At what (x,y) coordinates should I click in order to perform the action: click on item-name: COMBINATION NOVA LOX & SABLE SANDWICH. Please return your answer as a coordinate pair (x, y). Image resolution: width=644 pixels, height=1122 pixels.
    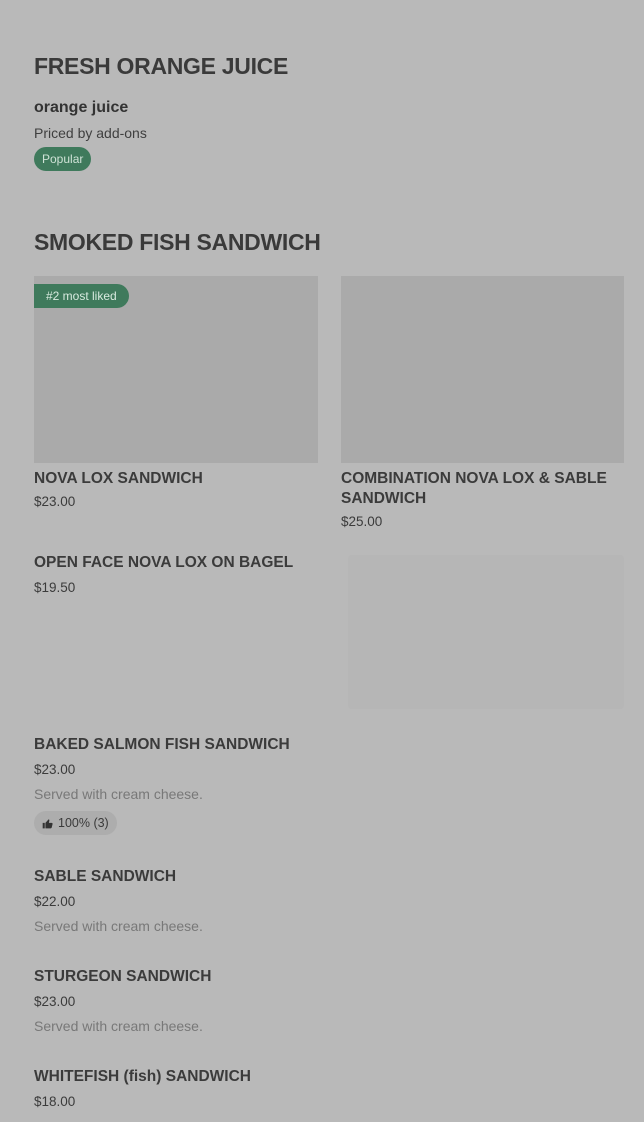
    Looking at the image, I should click on (474, 488).